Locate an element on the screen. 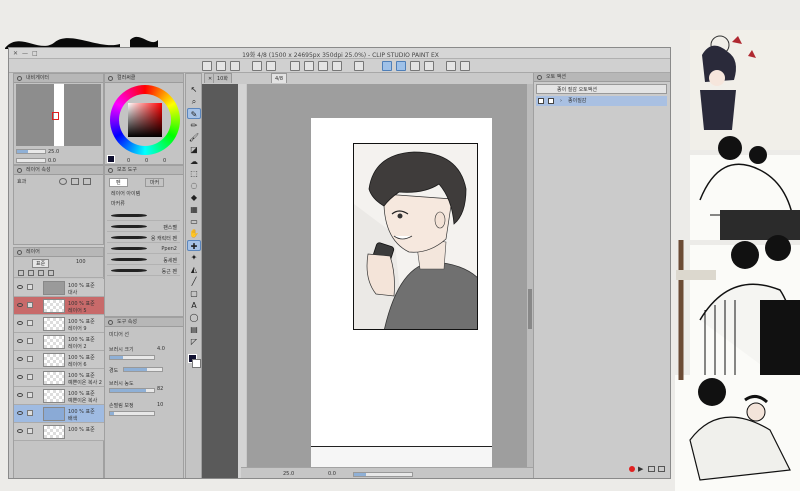 This screenshot has height=491, width=800. clear-icon is located at coordinates (295, 66).